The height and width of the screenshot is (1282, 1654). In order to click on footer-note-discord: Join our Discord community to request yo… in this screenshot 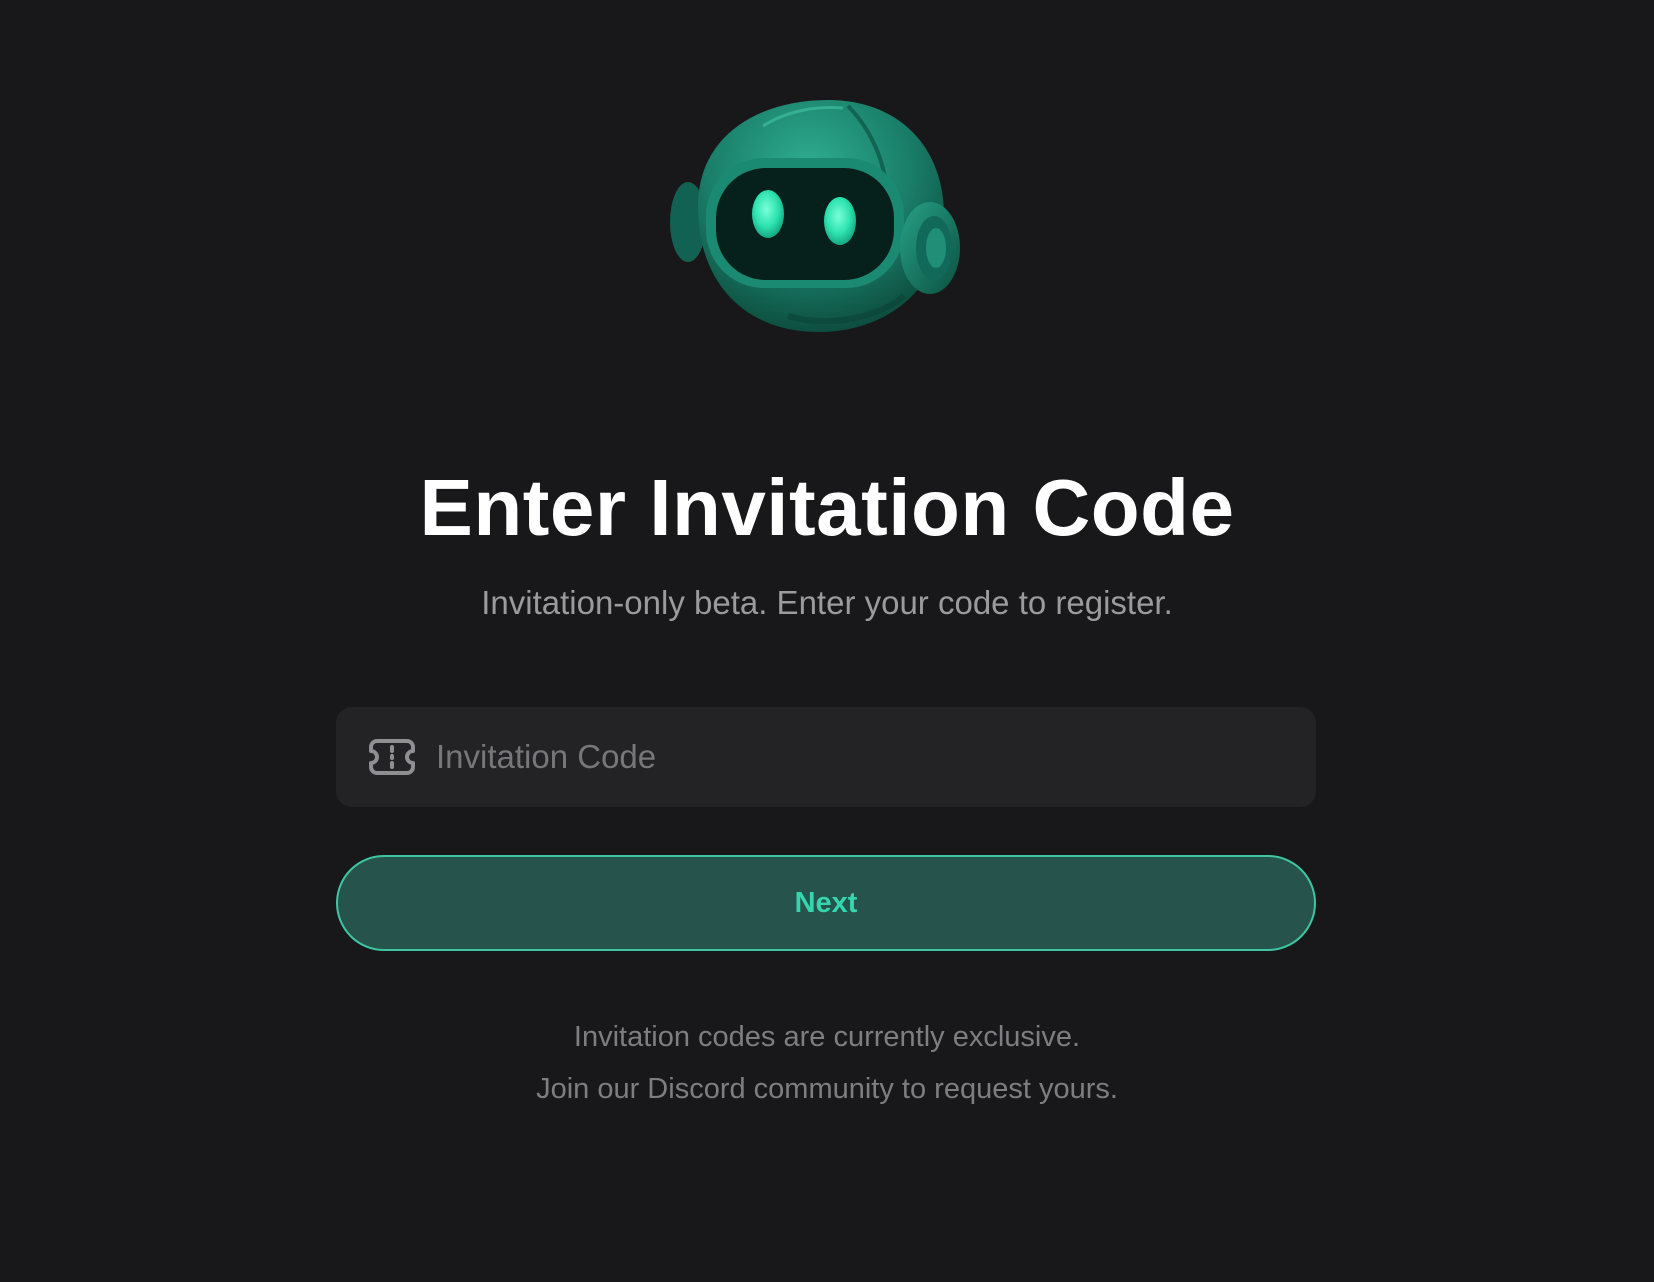, I will do `click(827, 1089)`.